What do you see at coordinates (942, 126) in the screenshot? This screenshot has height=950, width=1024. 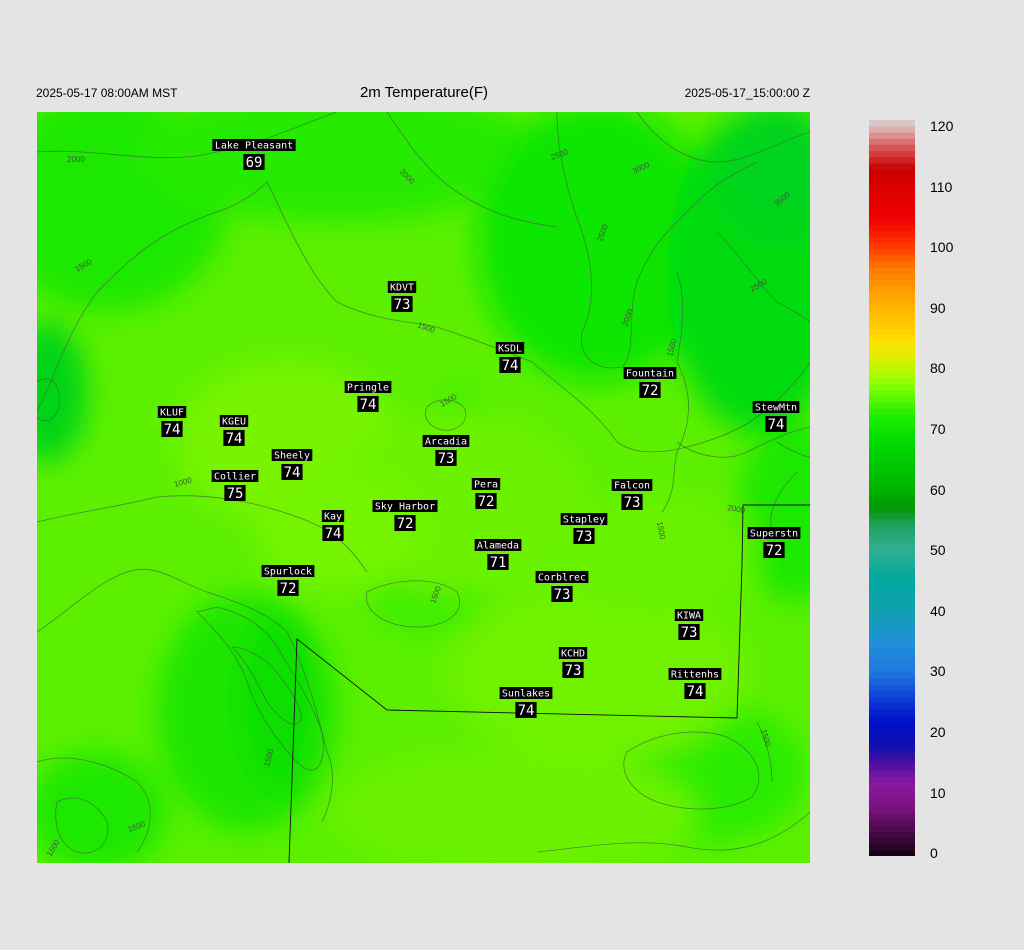 I see `colorbar-tick: 120` at bounding box center [942, 126].